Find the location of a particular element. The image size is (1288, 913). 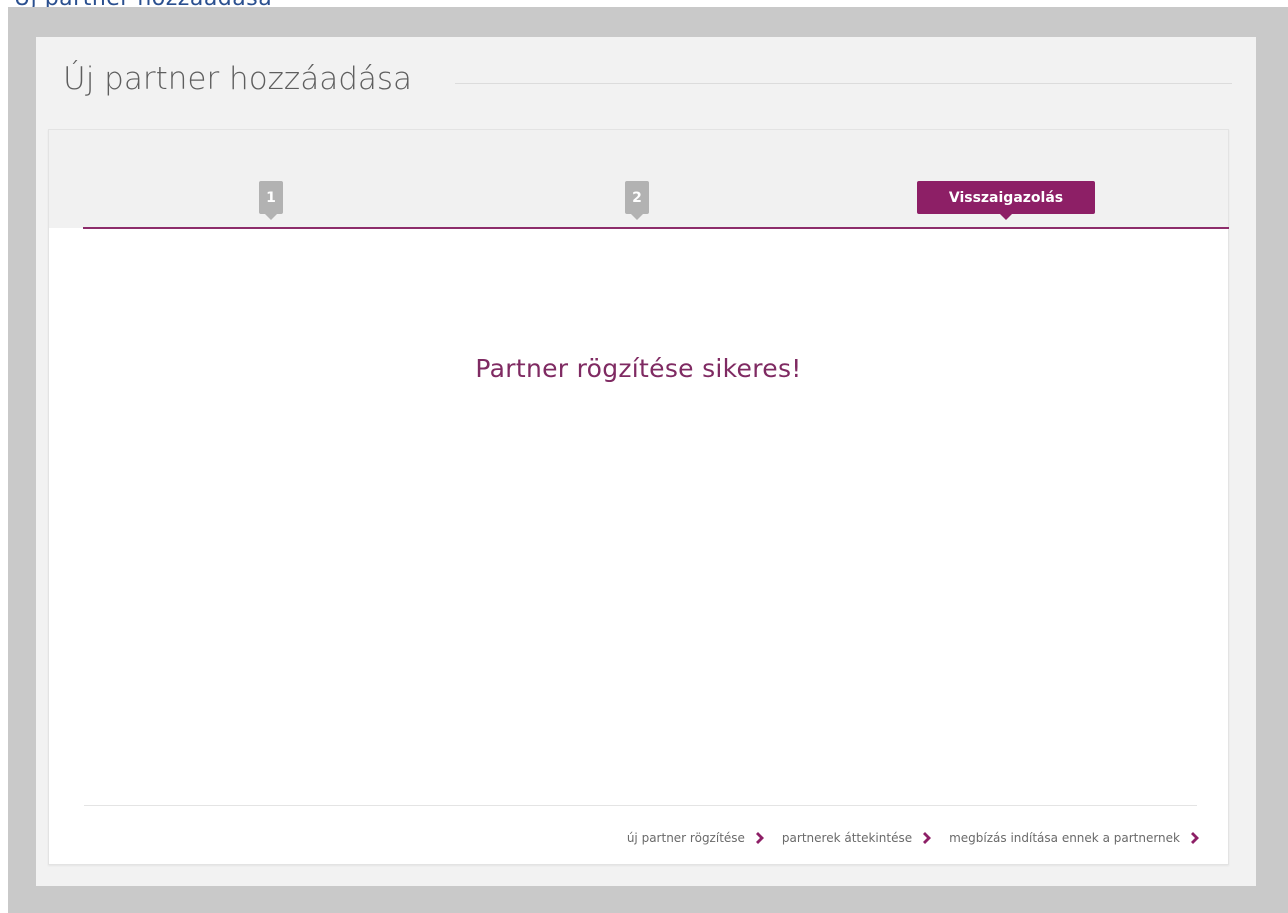

page-title: Új partner hozzáadása is located at coordinates (238, 79).